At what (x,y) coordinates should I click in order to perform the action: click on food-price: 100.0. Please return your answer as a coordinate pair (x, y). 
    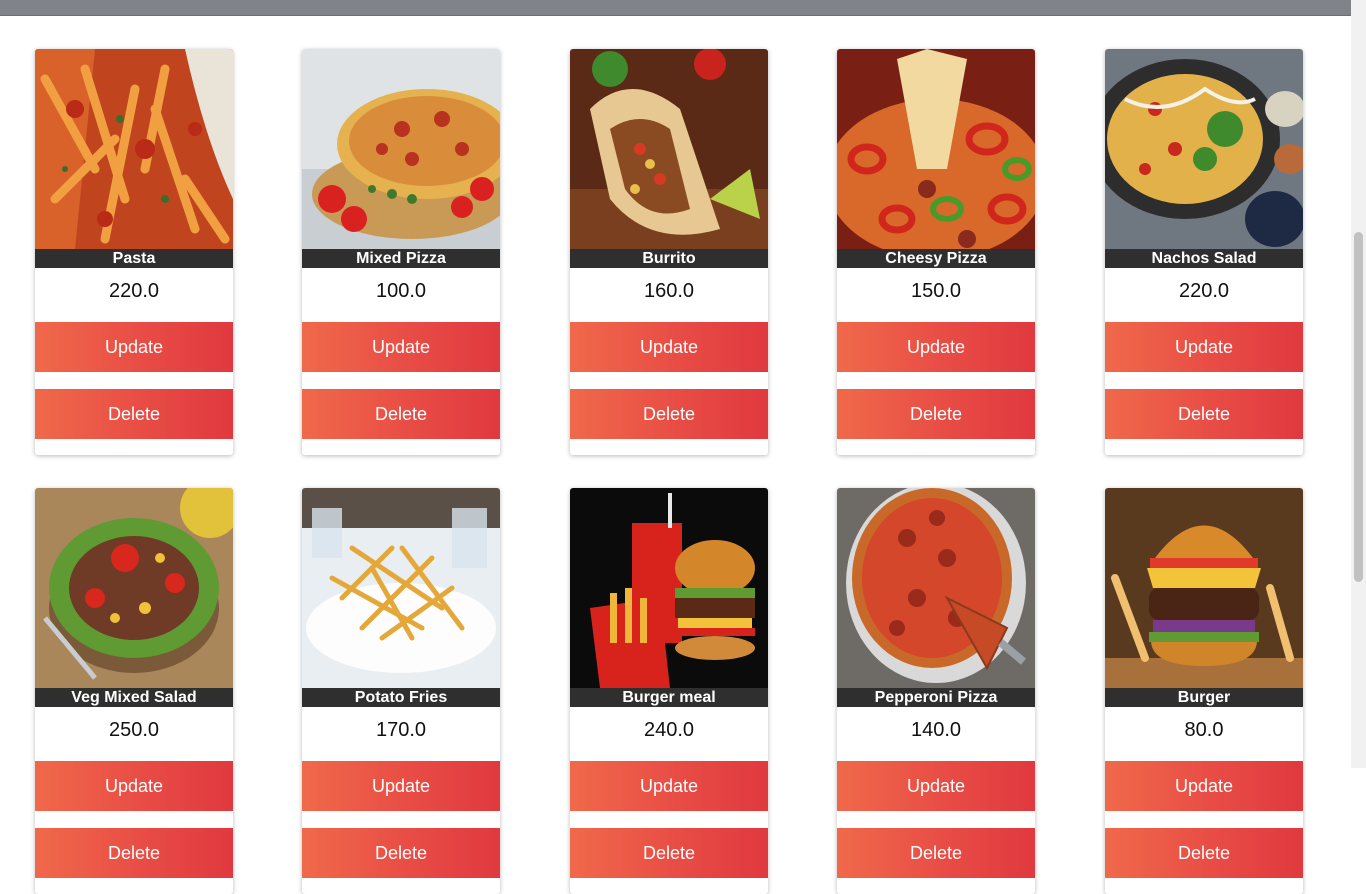
    Looking at the image, I should click on (401, 291).